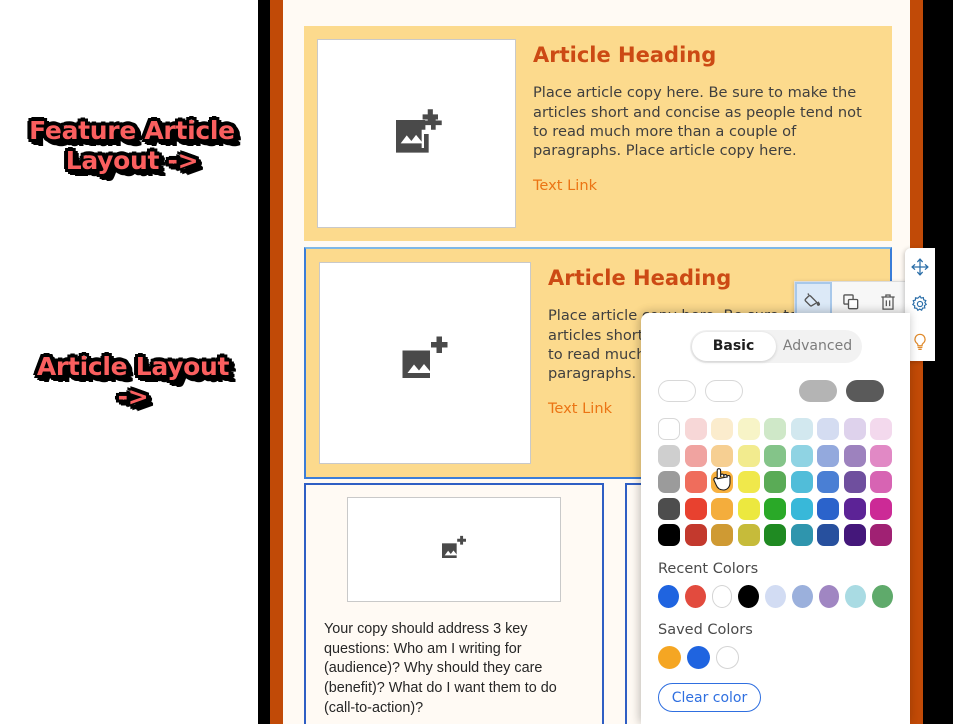  What do you see at coordinates (881, 429) in the screenshot?
I see `color-swatch-r1-c9` at bounding box center [881, 429].